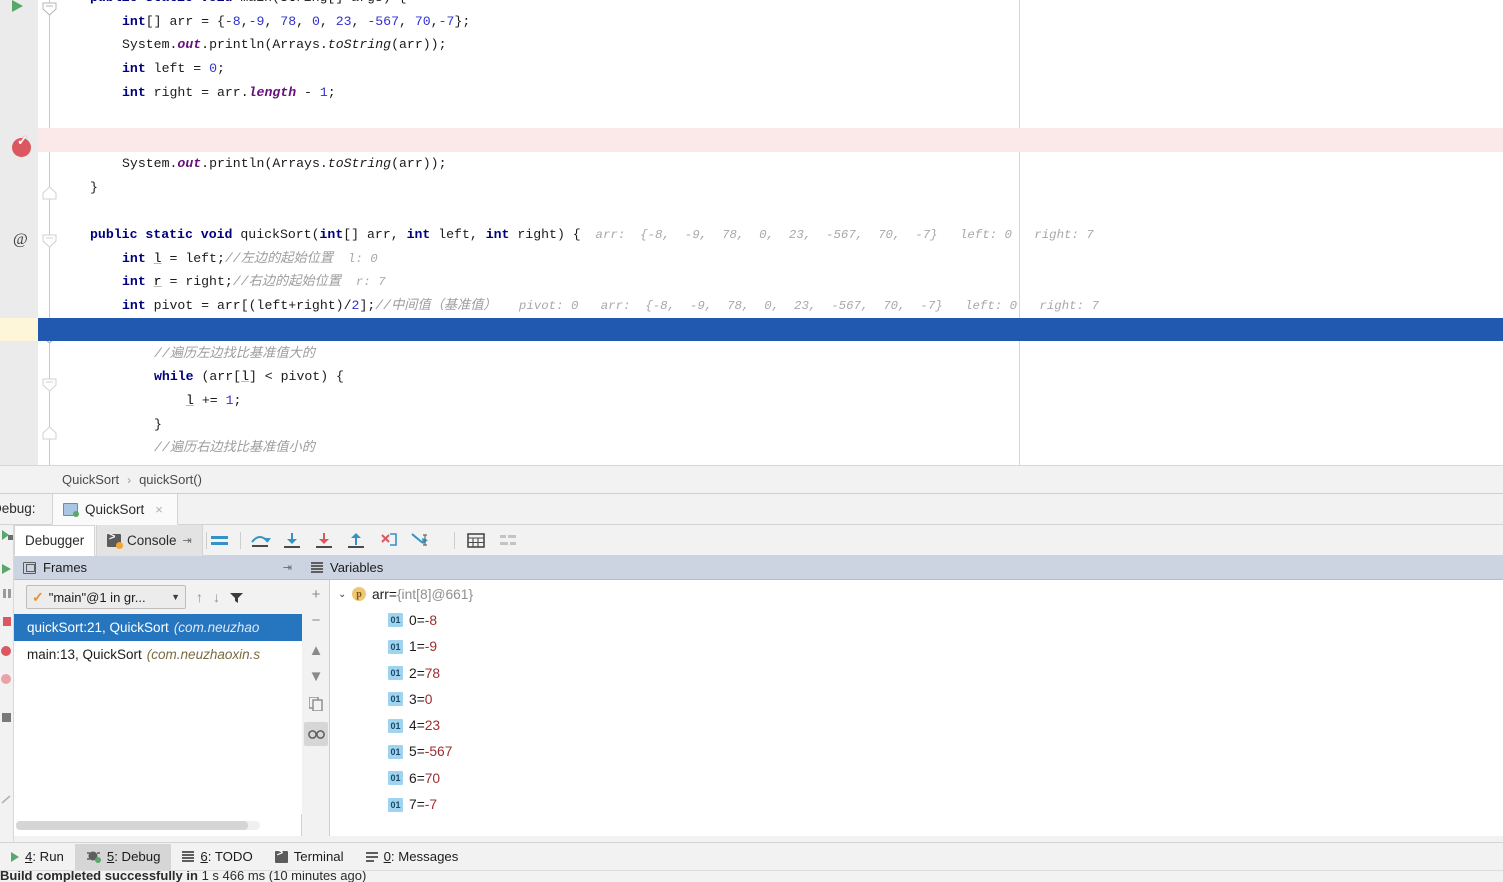  Describe the element at coordinates (405, 804) in the screenshot. I see `variable-row: 01 7 = -7` at that location.